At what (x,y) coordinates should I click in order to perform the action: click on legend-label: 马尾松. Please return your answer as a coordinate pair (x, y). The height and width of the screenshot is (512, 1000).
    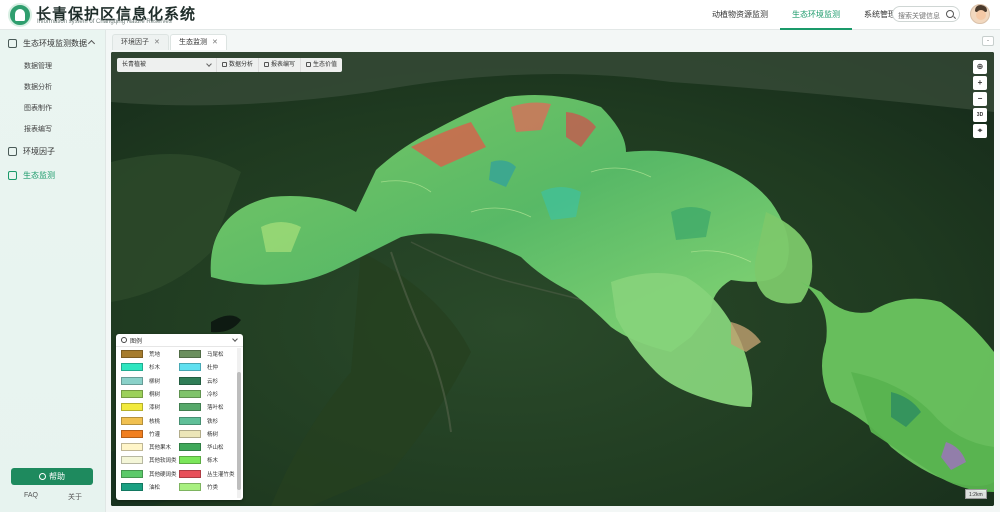
    Looking at the image, I should click on (215, 355).